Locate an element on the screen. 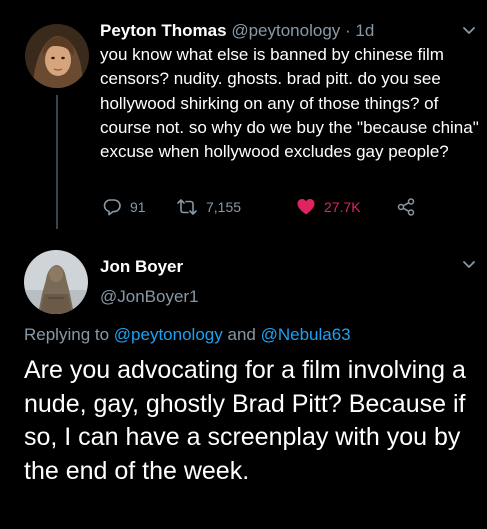 The width and height of the screenshot is (487, 529). reply-icon is located at coordinates (112, 207).